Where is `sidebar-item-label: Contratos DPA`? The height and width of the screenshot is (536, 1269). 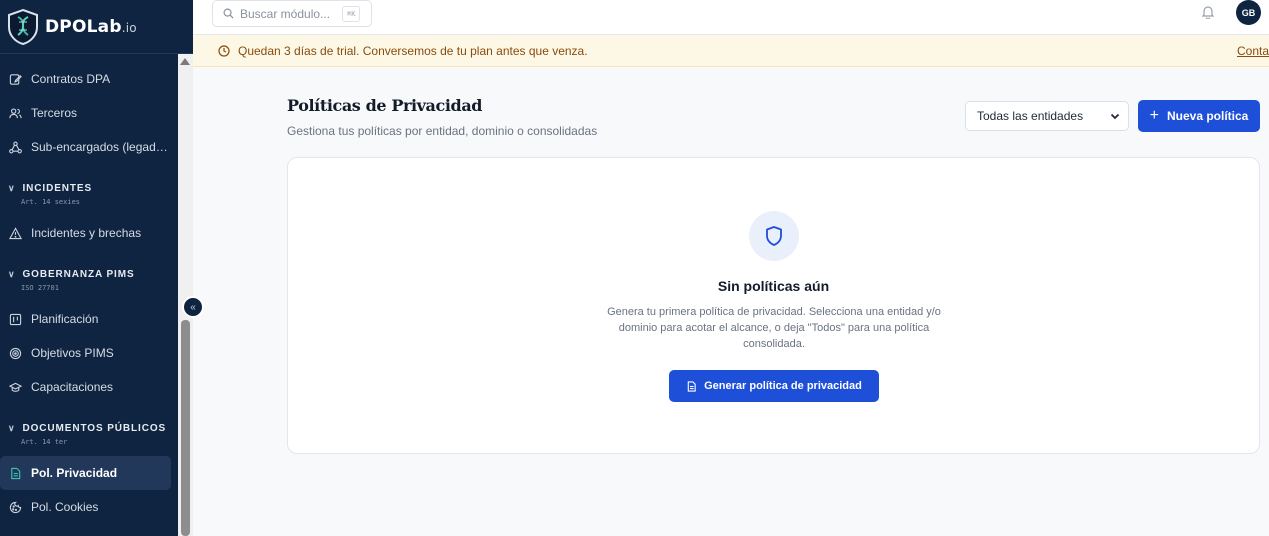
sidebar-item-label: Contratos DPA is located at coordinates (71, 79).